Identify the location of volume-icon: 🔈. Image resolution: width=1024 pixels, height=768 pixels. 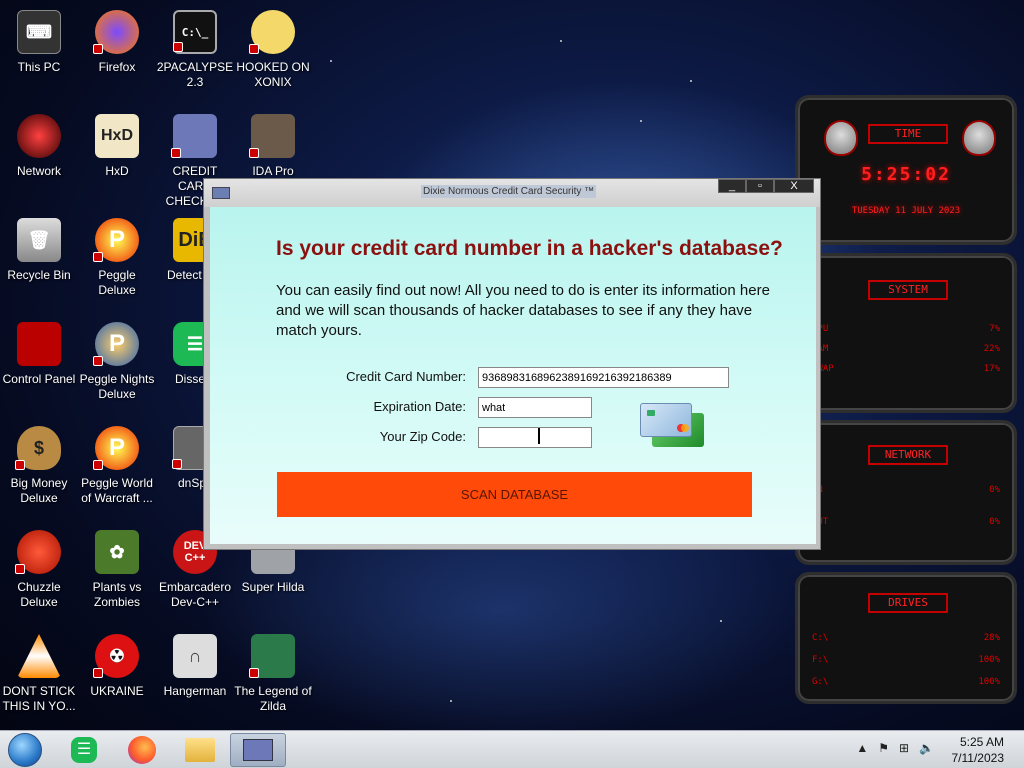
(926, 748).